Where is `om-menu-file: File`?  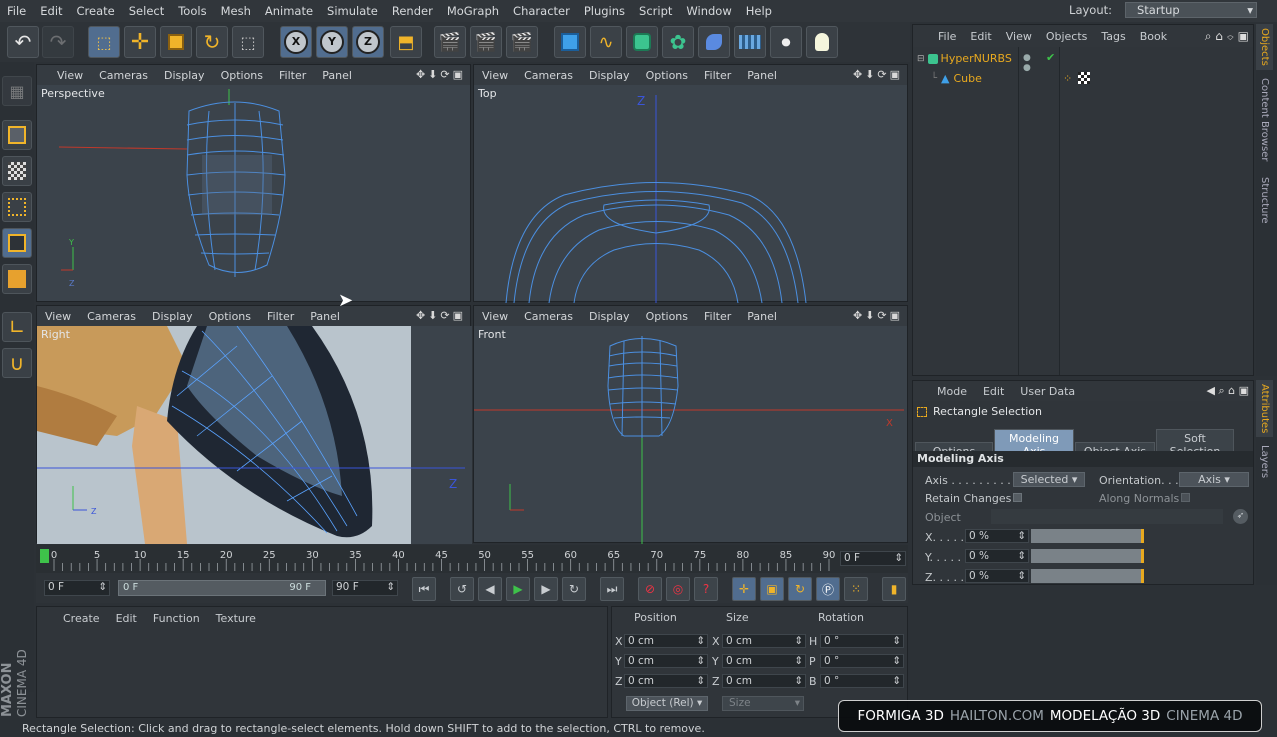 om-menu-file: File is located at coordinates (947, 36).